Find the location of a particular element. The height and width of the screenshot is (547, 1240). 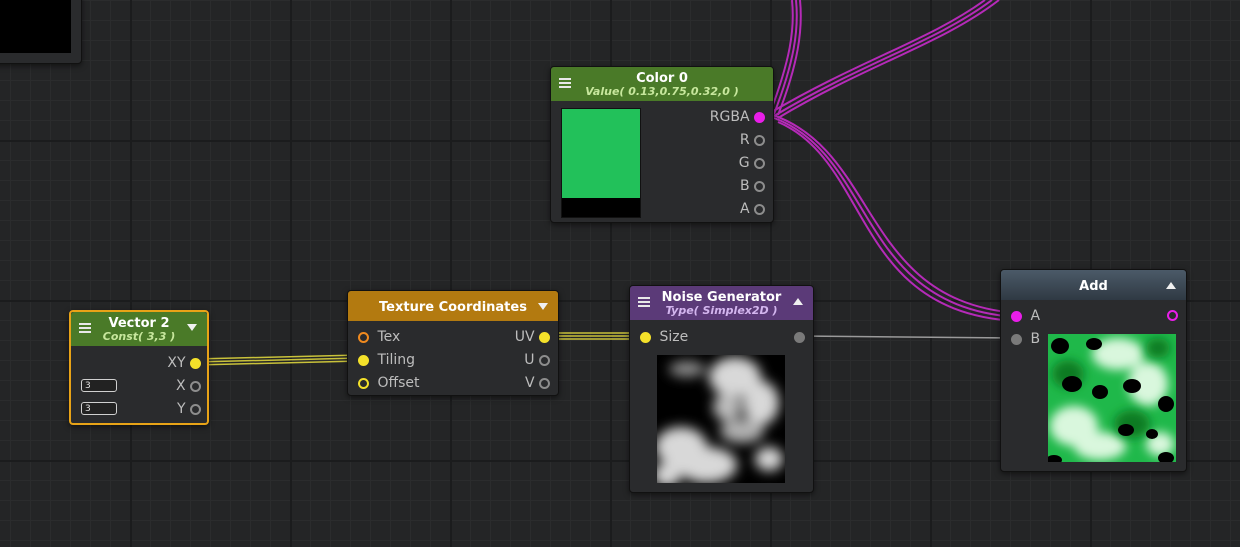

noise-subtitle: Type( Simplex2D ) is located at coordinates (721, 310).